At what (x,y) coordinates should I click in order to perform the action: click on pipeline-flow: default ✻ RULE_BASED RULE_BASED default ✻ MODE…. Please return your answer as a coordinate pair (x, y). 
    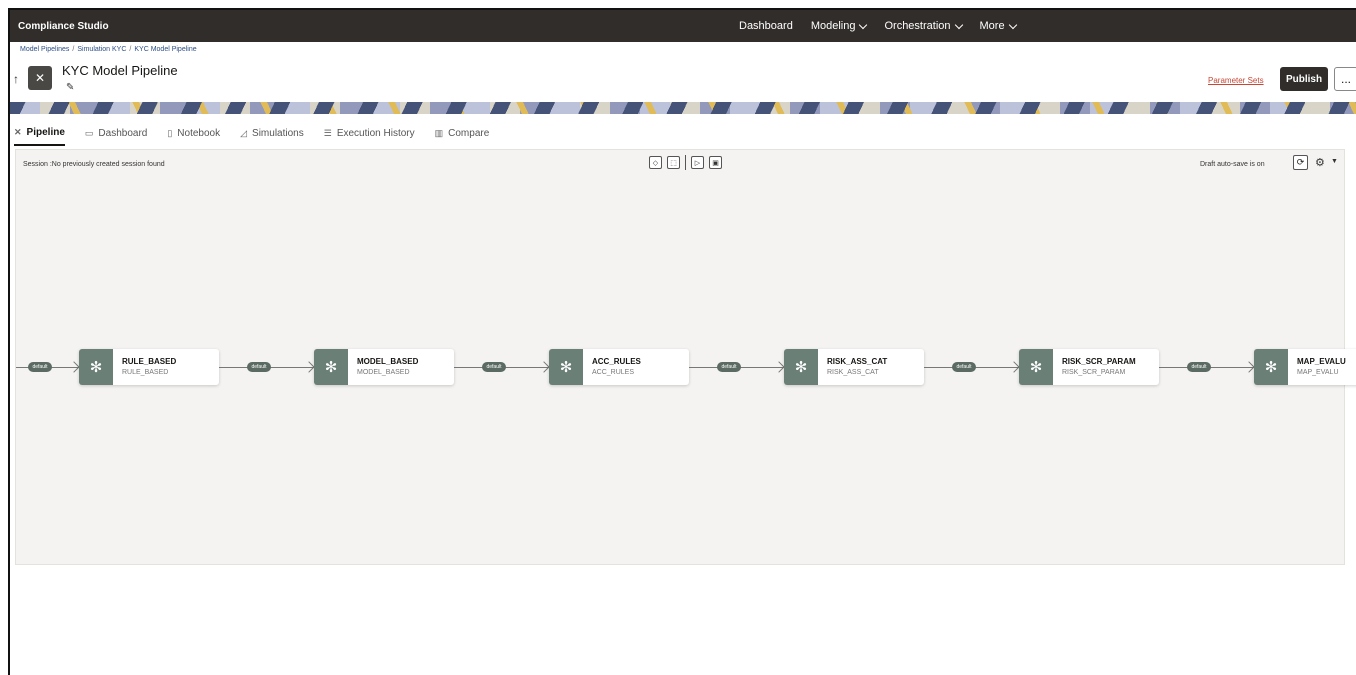
    Looking at the image, I should click on (686, 367).